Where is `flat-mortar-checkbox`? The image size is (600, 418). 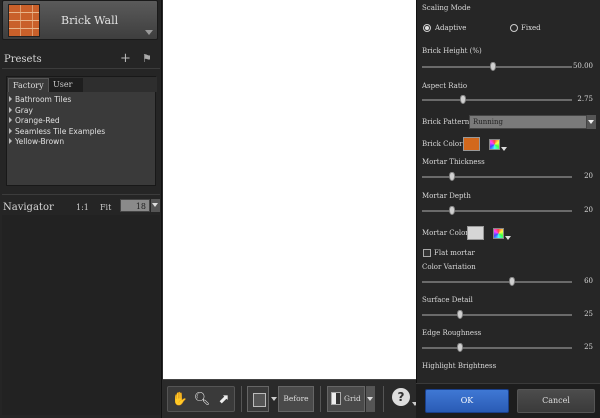 flat-mortar-checkbox is located at coordinates (427, 253).